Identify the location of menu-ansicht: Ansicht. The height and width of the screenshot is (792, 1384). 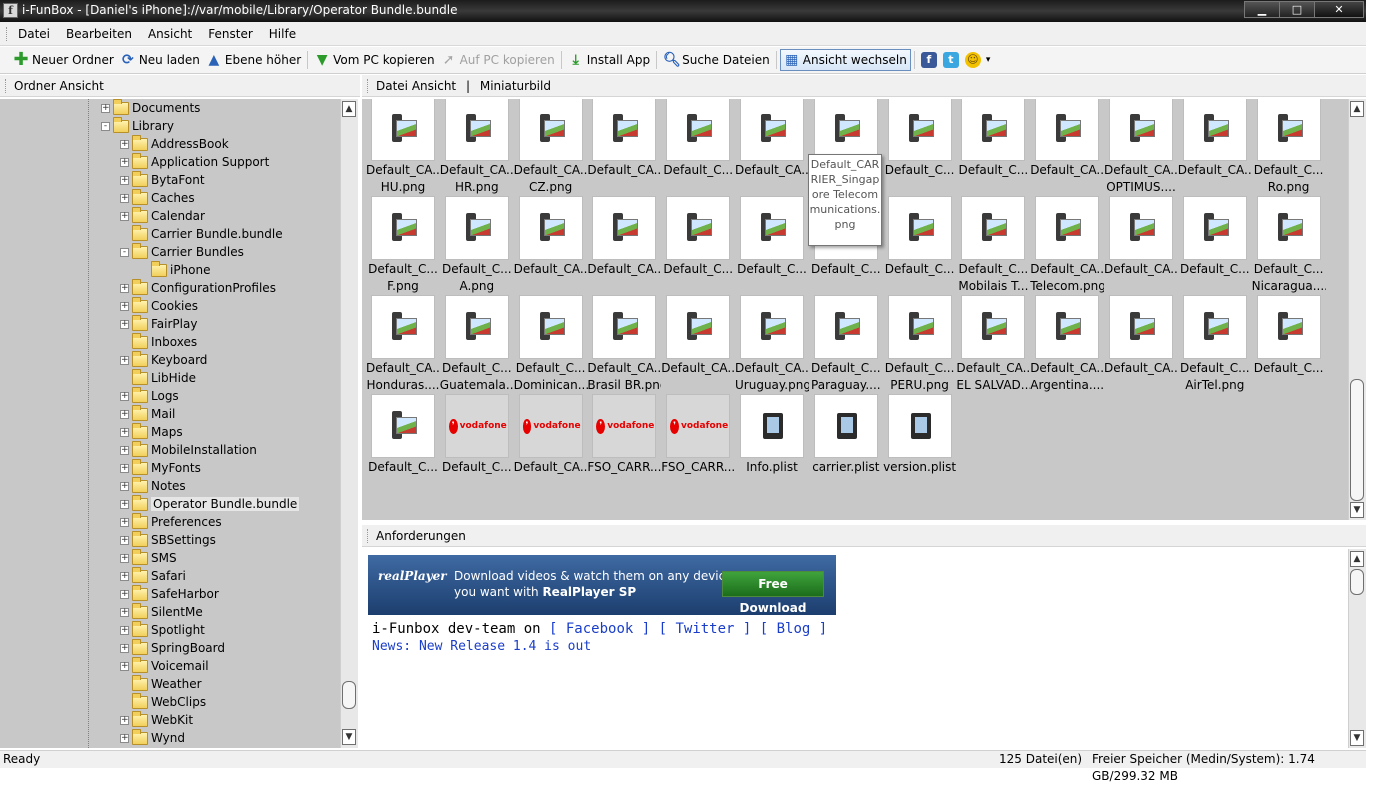
(174, 34).